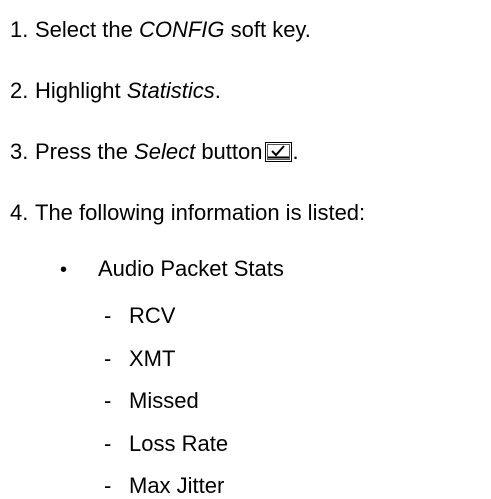  What do you see at coordinates (81, 90) in the screenshot?
I see `step-text: Highlight` at bounding box center [81, 90].